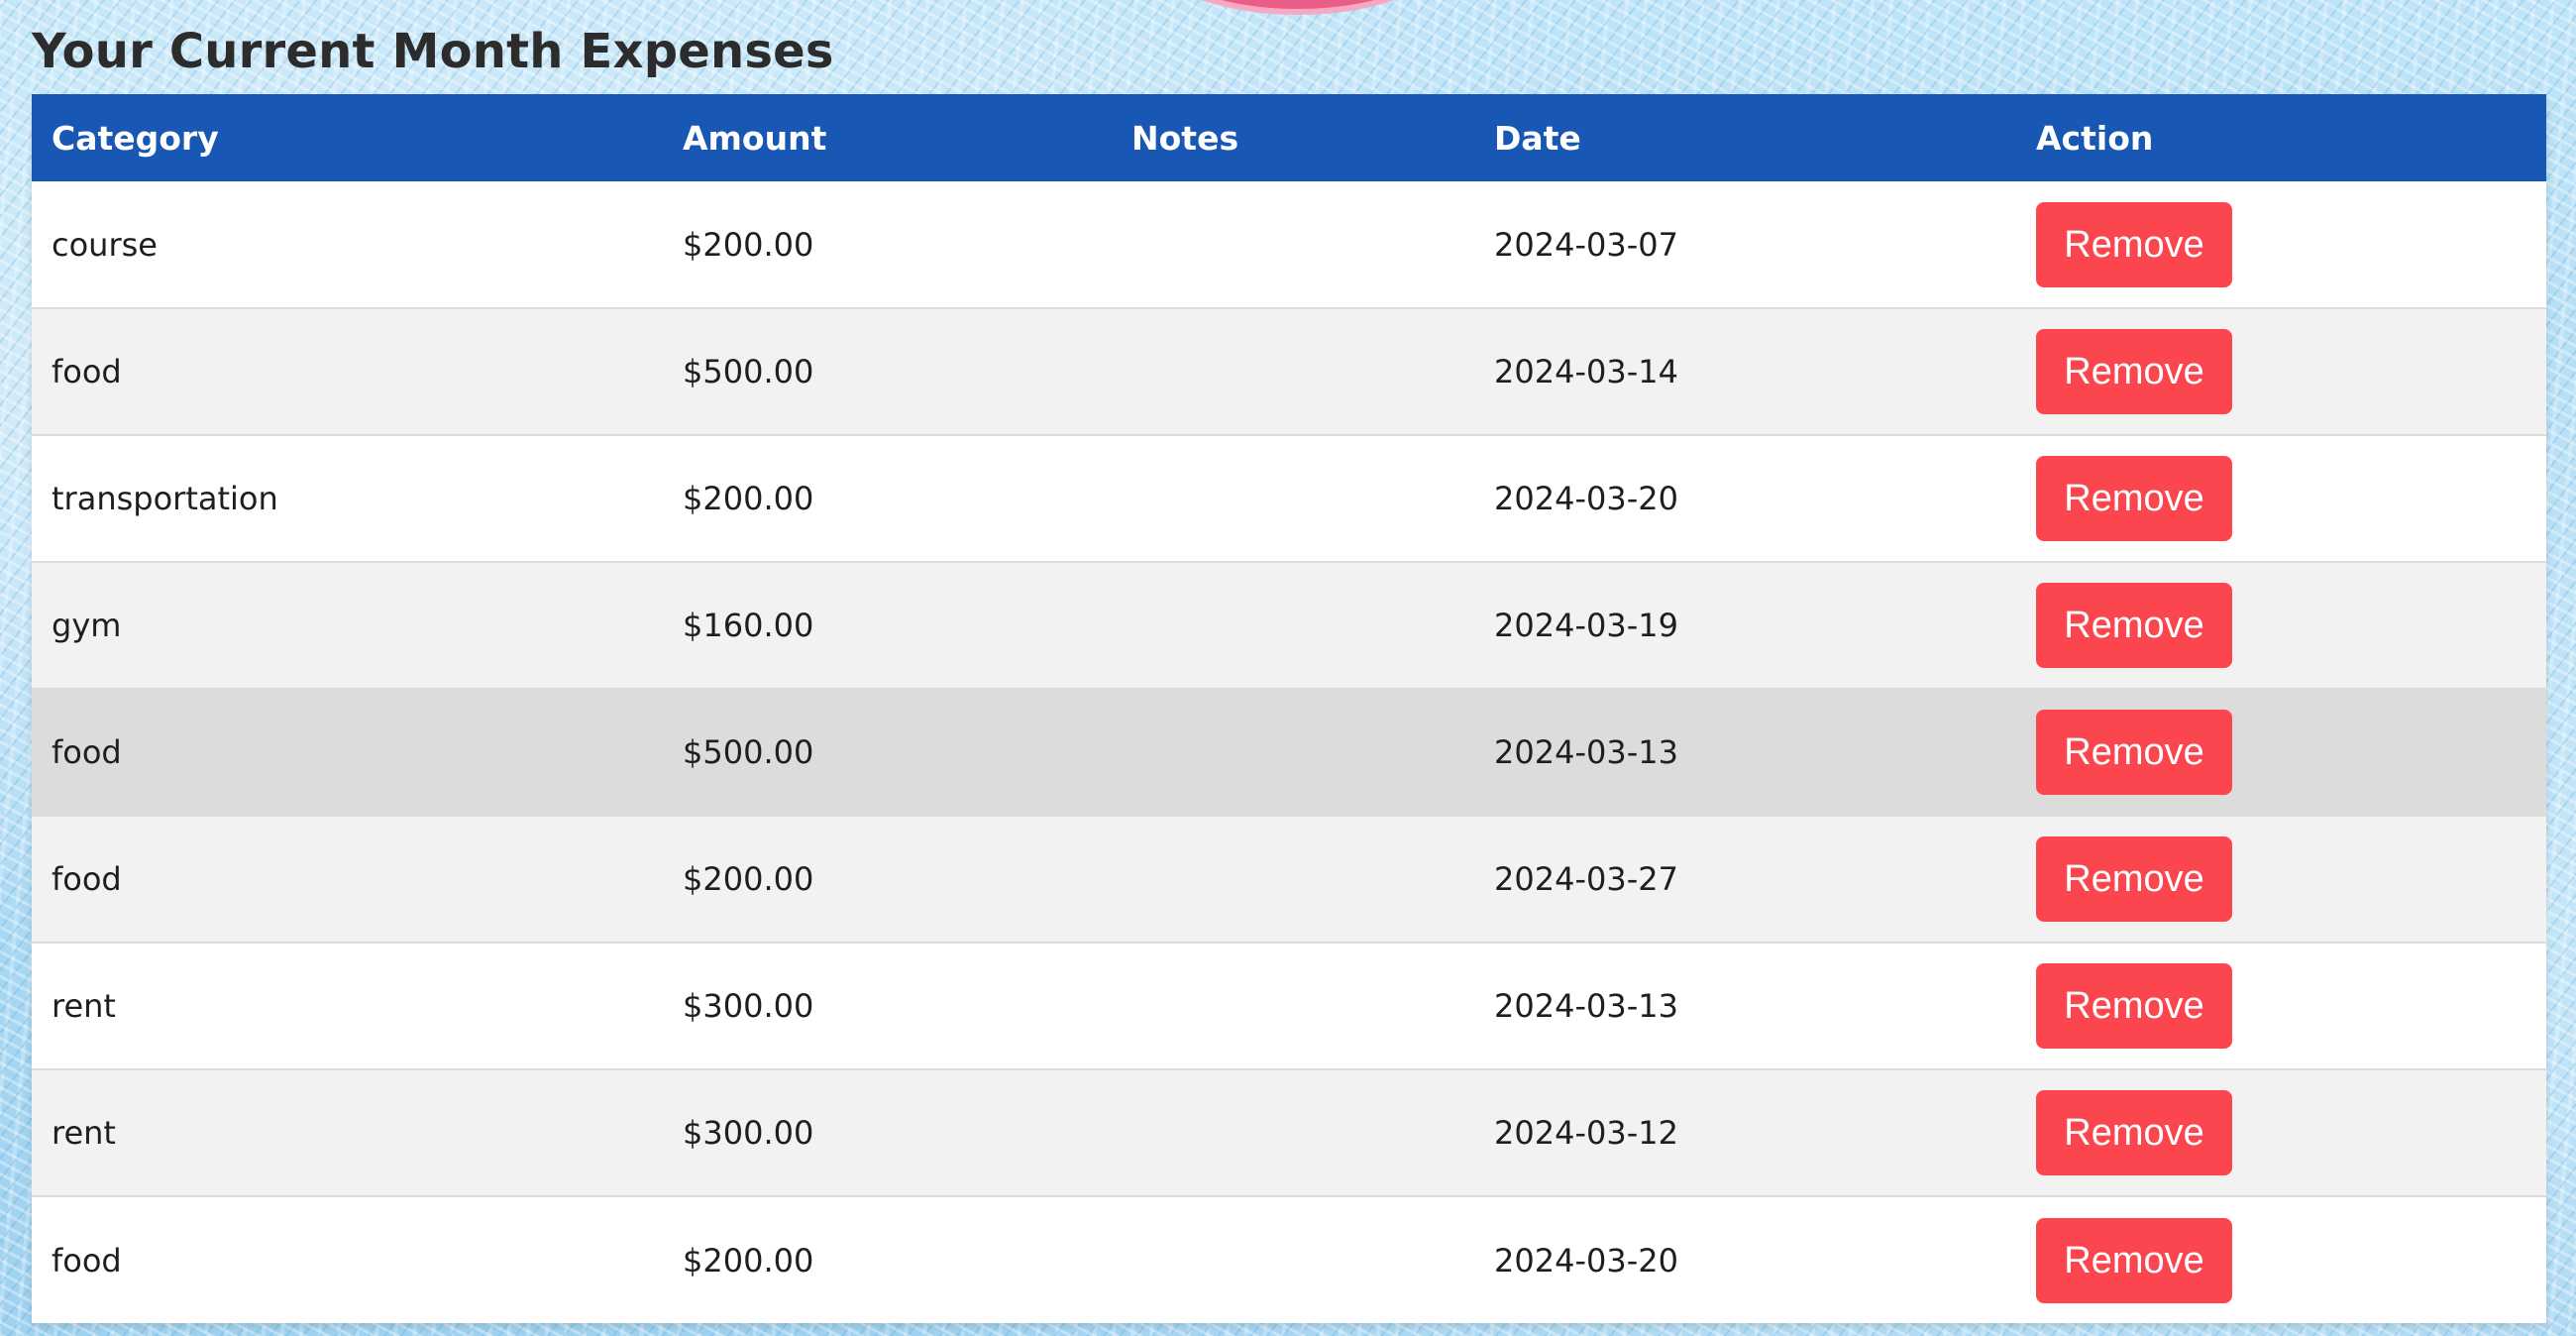 The image size is (2576, 1336). I want to click on table-row: gym $160.00 2024-03-19 Remove, so click(1289, 626).